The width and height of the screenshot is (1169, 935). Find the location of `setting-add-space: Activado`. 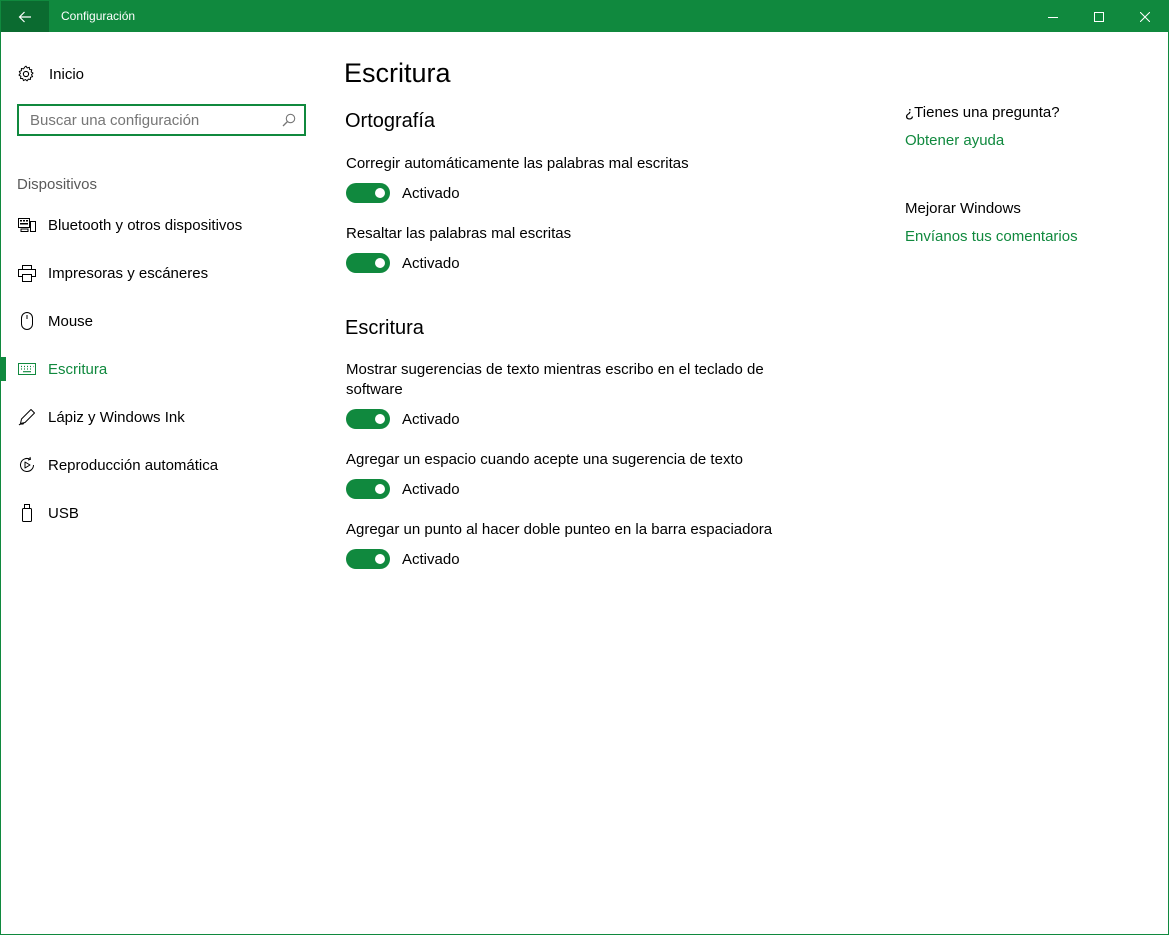

setting-add-space: Activado is located at coordinates (403, 489).